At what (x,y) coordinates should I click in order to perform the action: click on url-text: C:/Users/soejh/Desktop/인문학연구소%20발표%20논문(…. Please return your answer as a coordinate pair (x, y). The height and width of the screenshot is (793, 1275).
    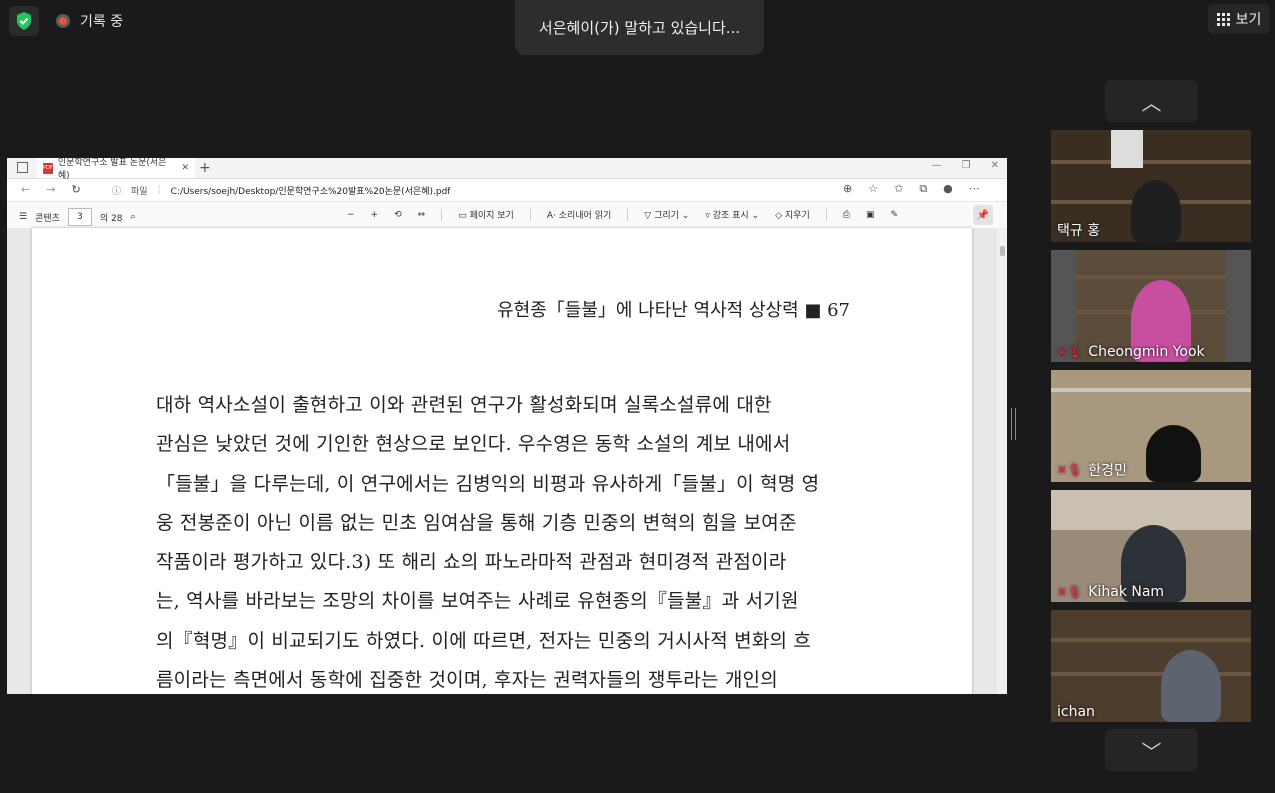
    Looking at the image, I should click on (310, 191).